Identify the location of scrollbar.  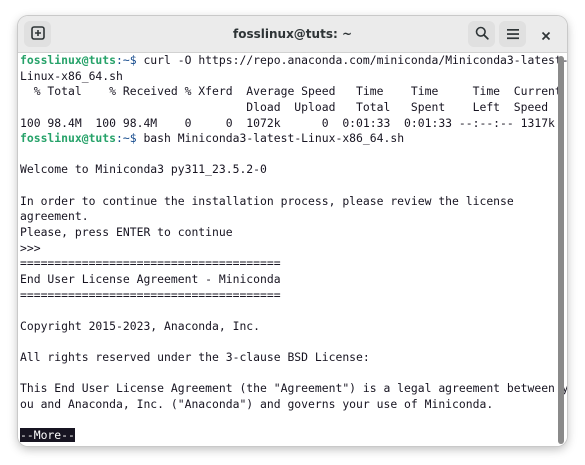
(561, 250).